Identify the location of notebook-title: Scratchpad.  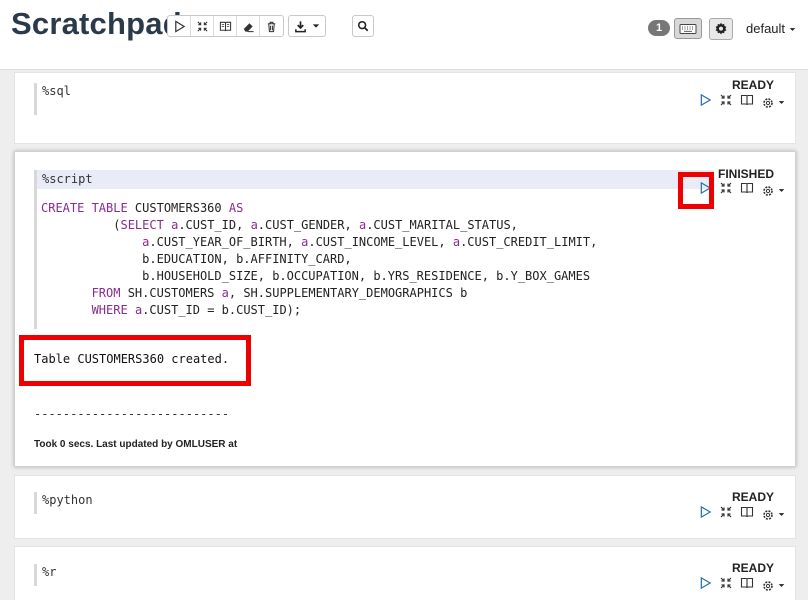
(96, 23).